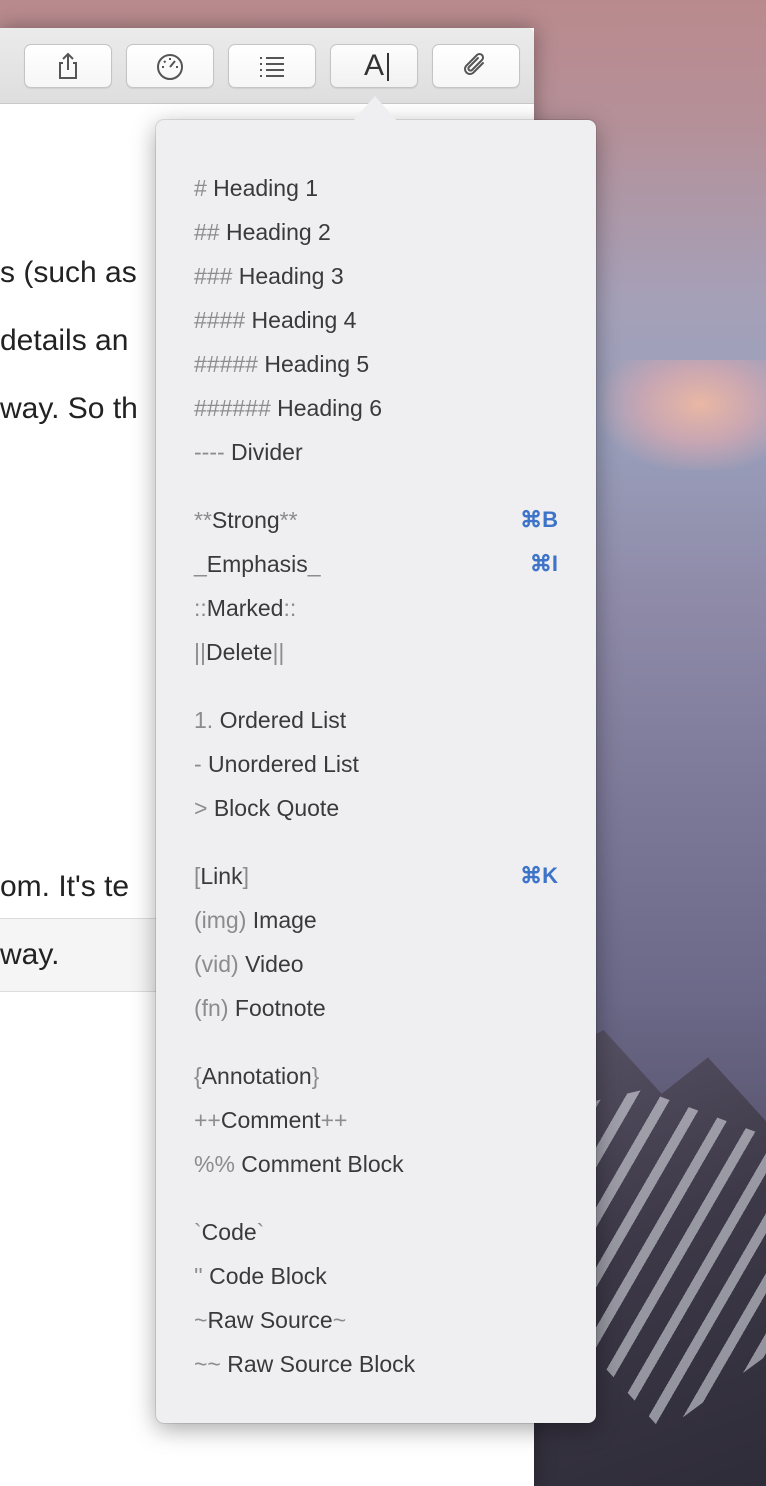 This screenshot has height=1486, width=766. What do you see at coordinates (376, 320) in the screenshot?
I see `format-menu-item: #### Heading 4` at bounding box center [376, 320].